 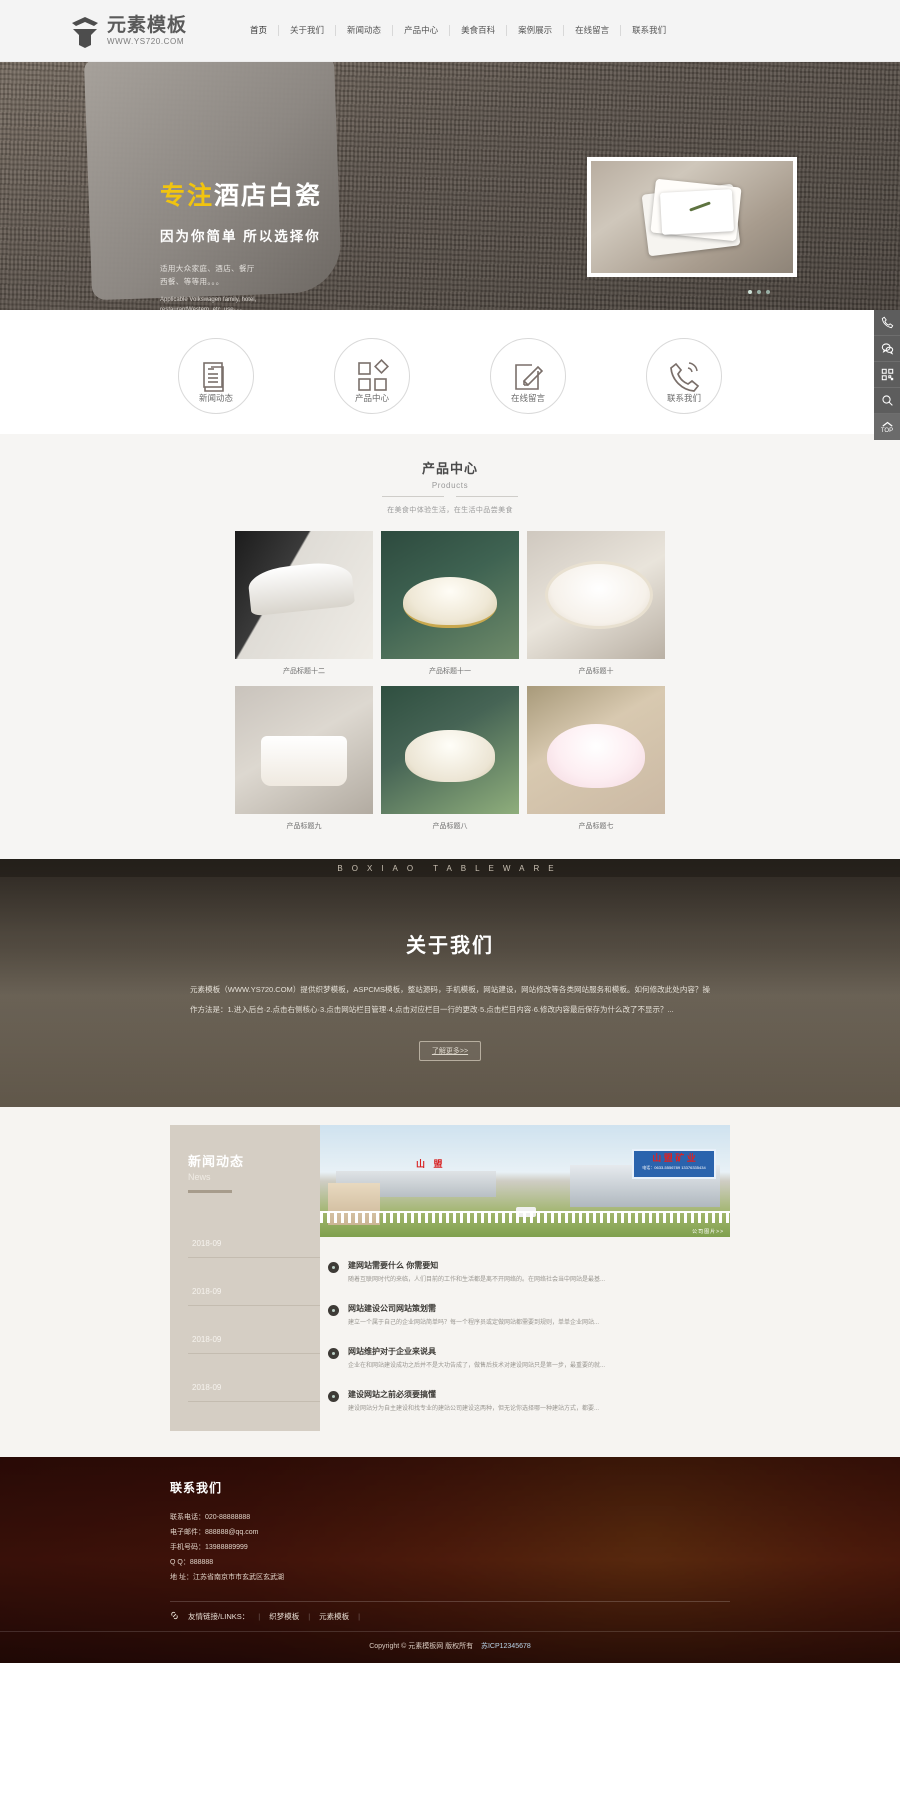 I want to click on footer-links-label: 友情链接/LINKS：, so click(x=219, y=1617).